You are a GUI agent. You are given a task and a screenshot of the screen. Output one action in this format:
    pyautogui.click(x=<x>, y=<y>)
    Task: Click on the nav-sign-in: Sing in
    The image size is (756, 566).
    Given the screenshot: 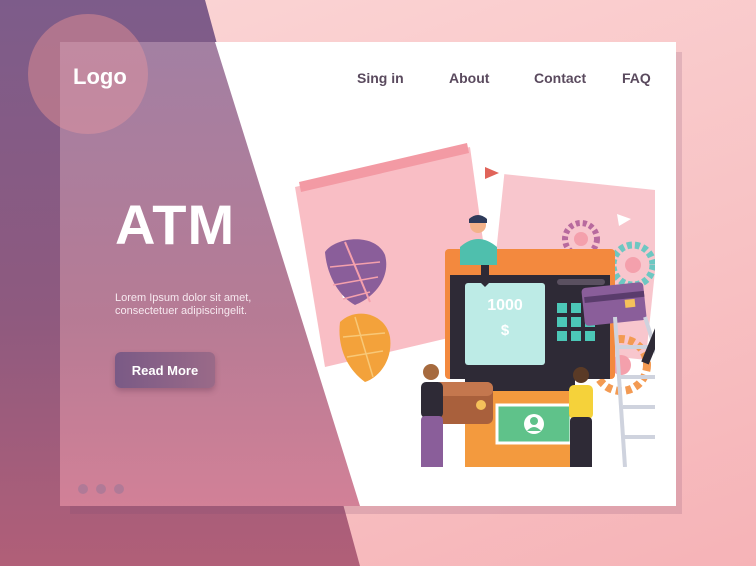 What is the action you would take?
    pyautogui.click(x=380, y=78)
    